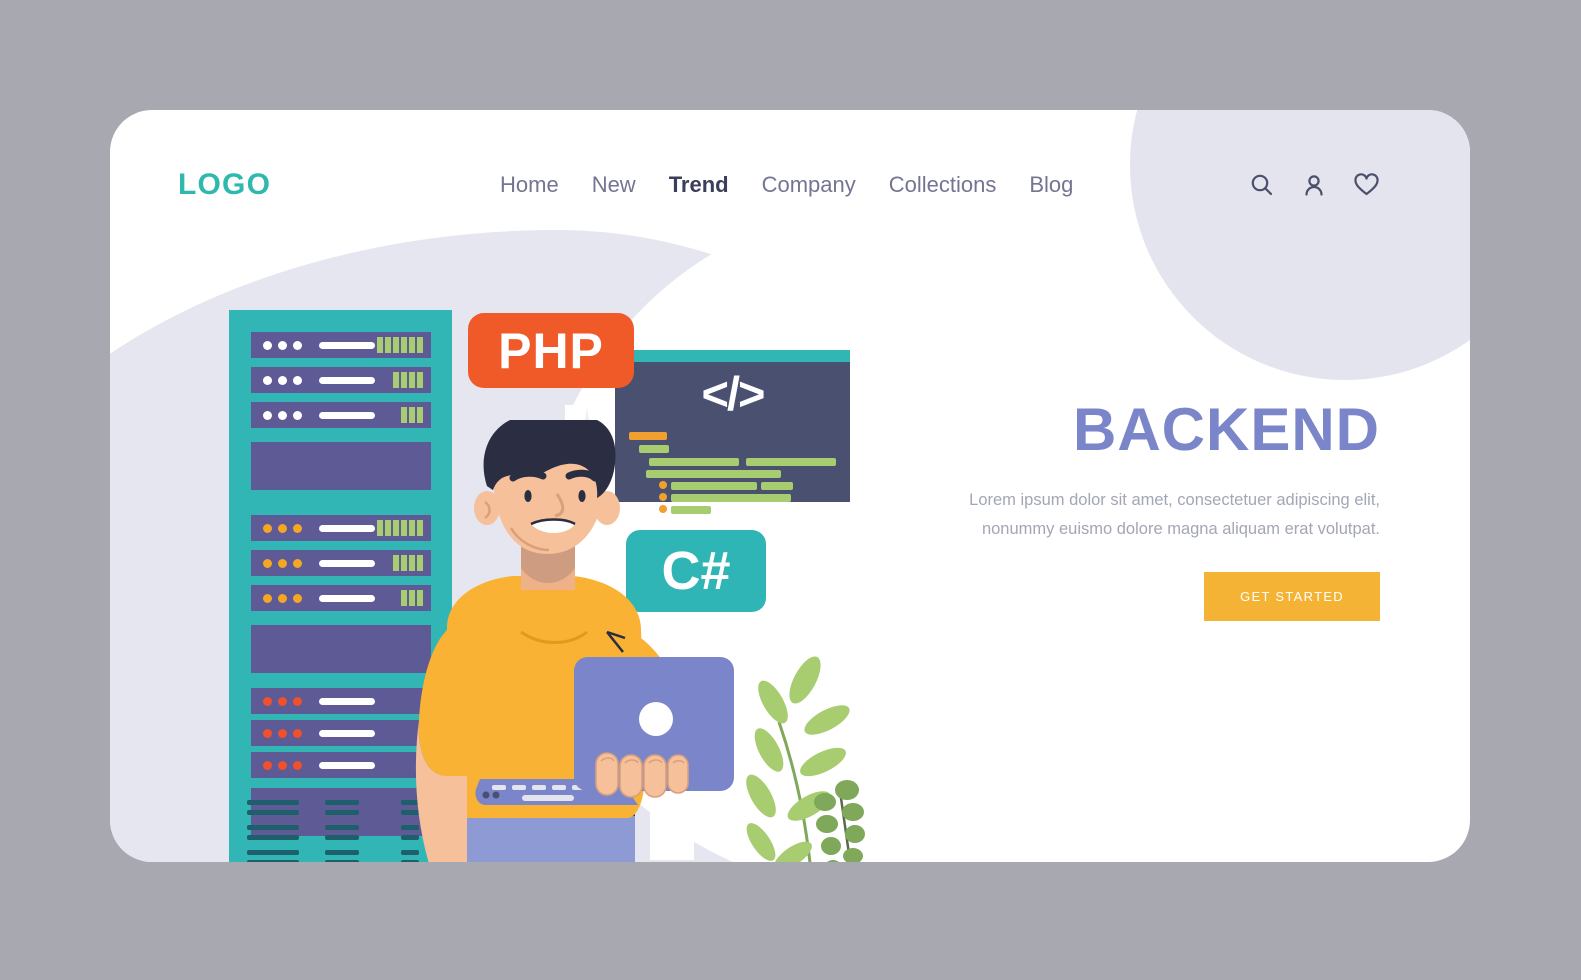  I want to click on code-tag-glyph: </>, so click(733, 393).